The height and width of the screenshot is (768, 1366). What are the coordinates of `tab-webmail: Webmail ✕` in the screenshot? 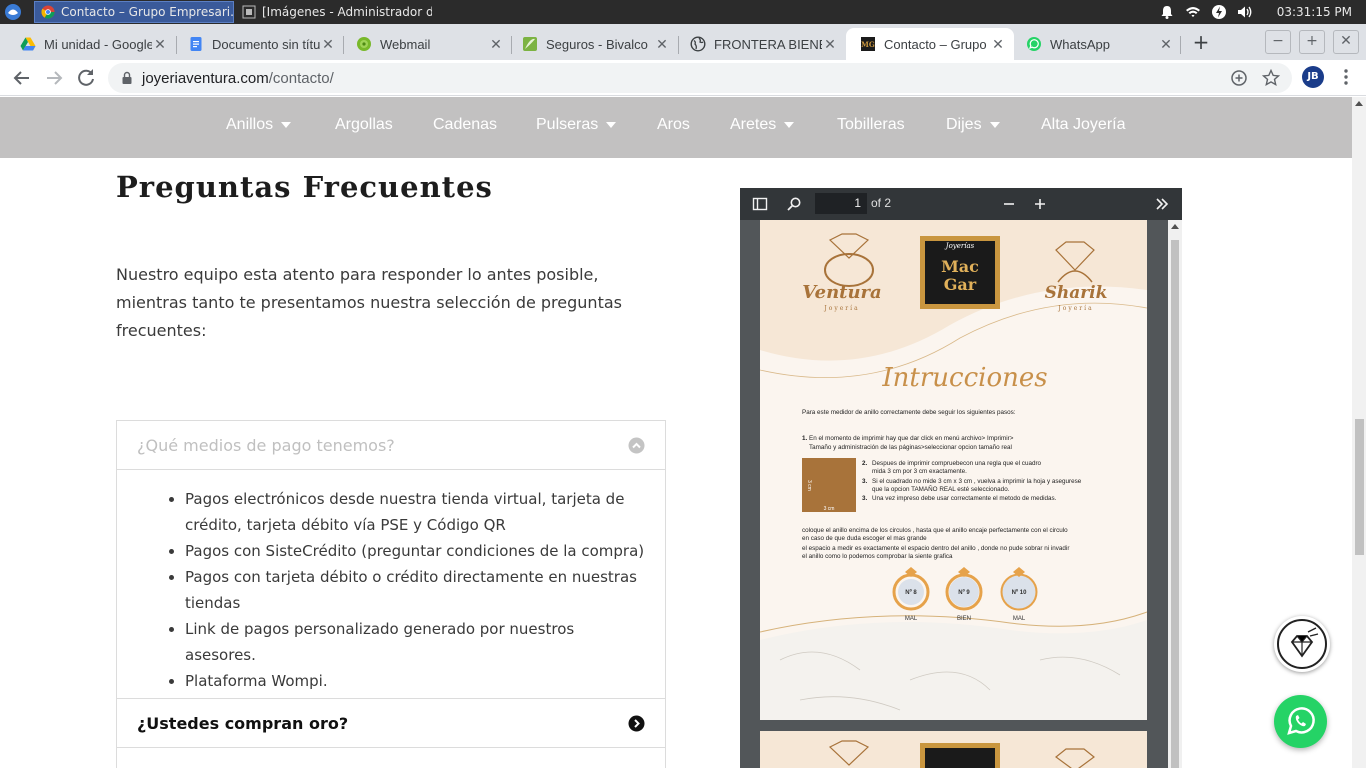 It's located at (427, 44).